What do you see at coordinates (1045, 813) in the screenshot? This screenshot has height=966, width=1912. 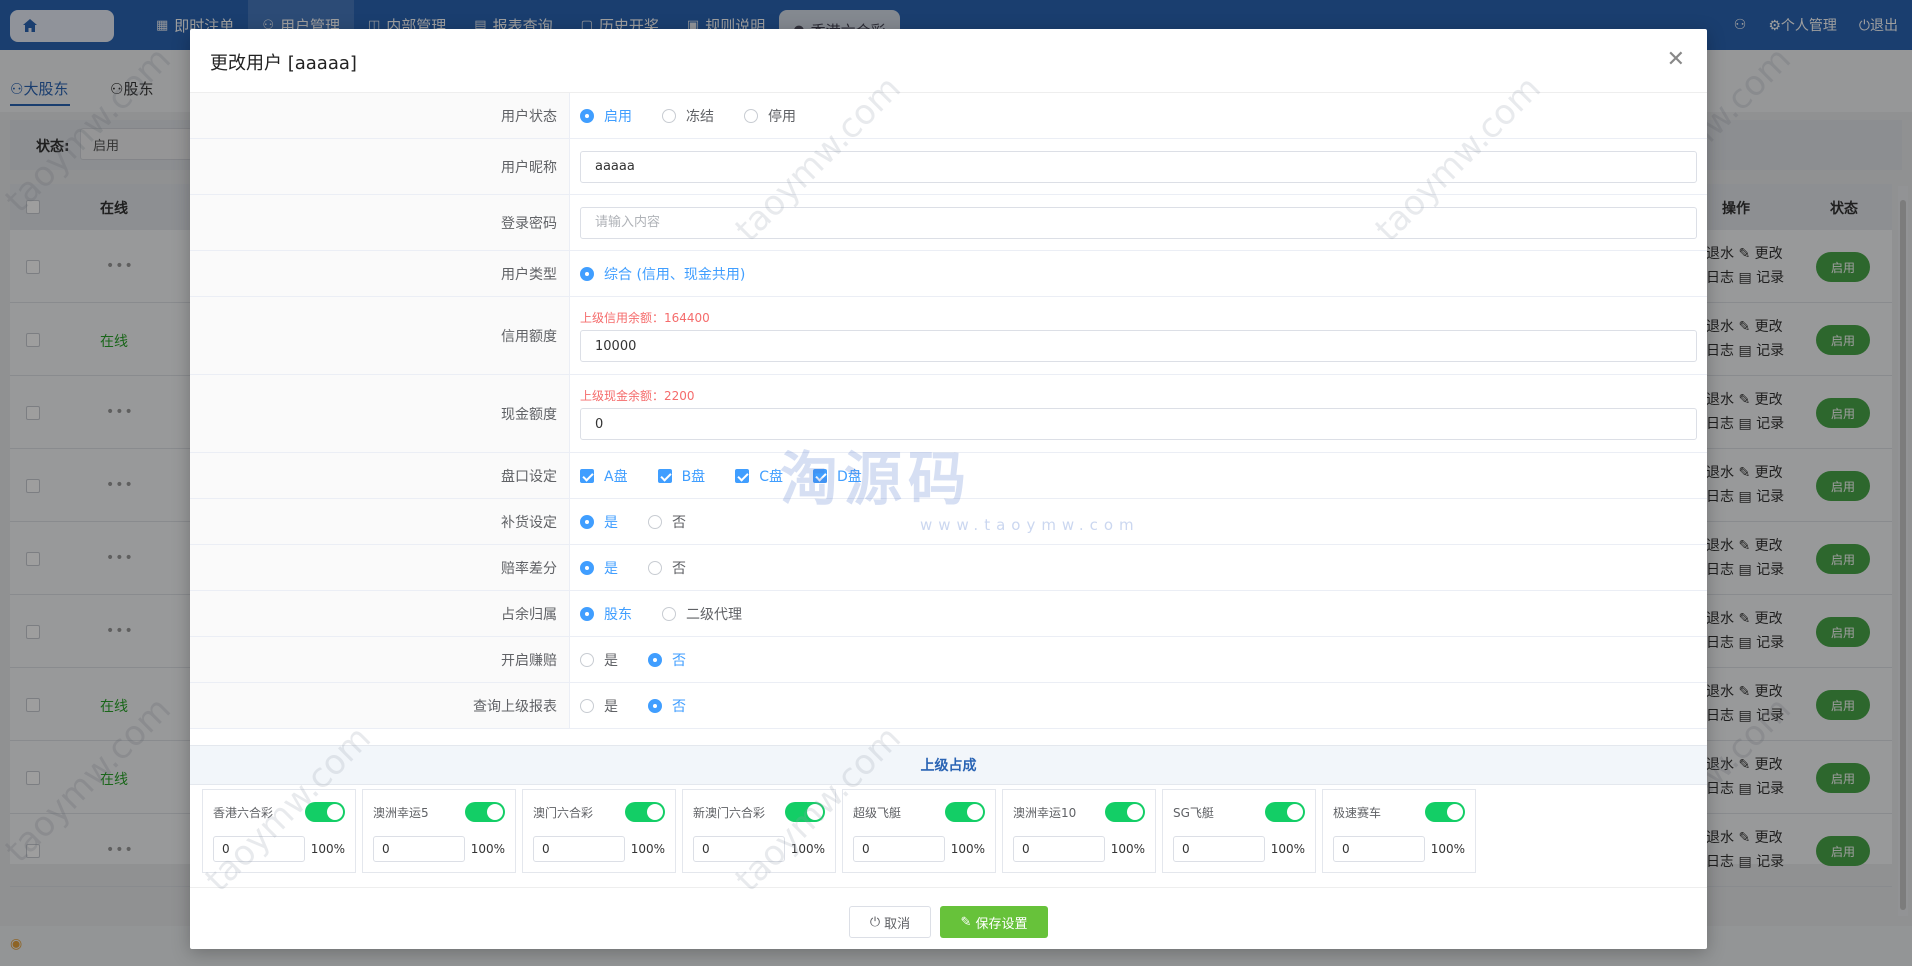 I see `game-name: 澳洲幸运10` at bounding box center [1045, 813].